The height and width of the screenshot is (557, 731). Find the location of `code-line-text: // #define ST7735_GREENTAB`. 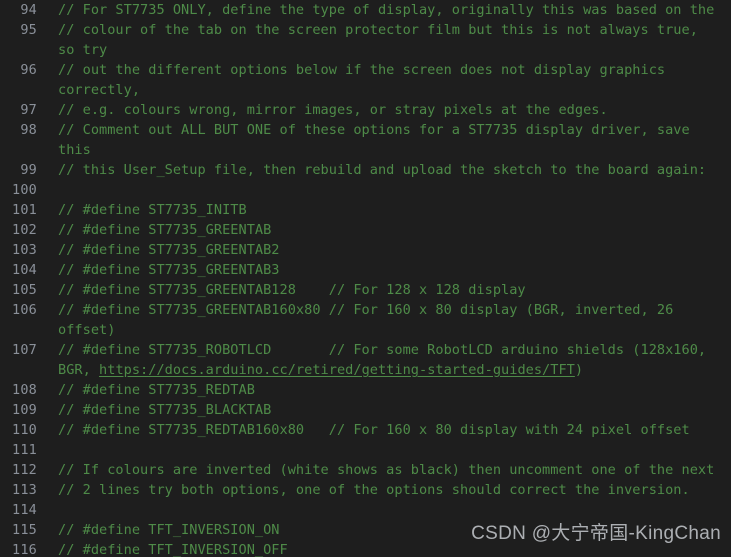

code-line-text: // #define ST7735_GREENTAB is located at coordinates (165, 230).